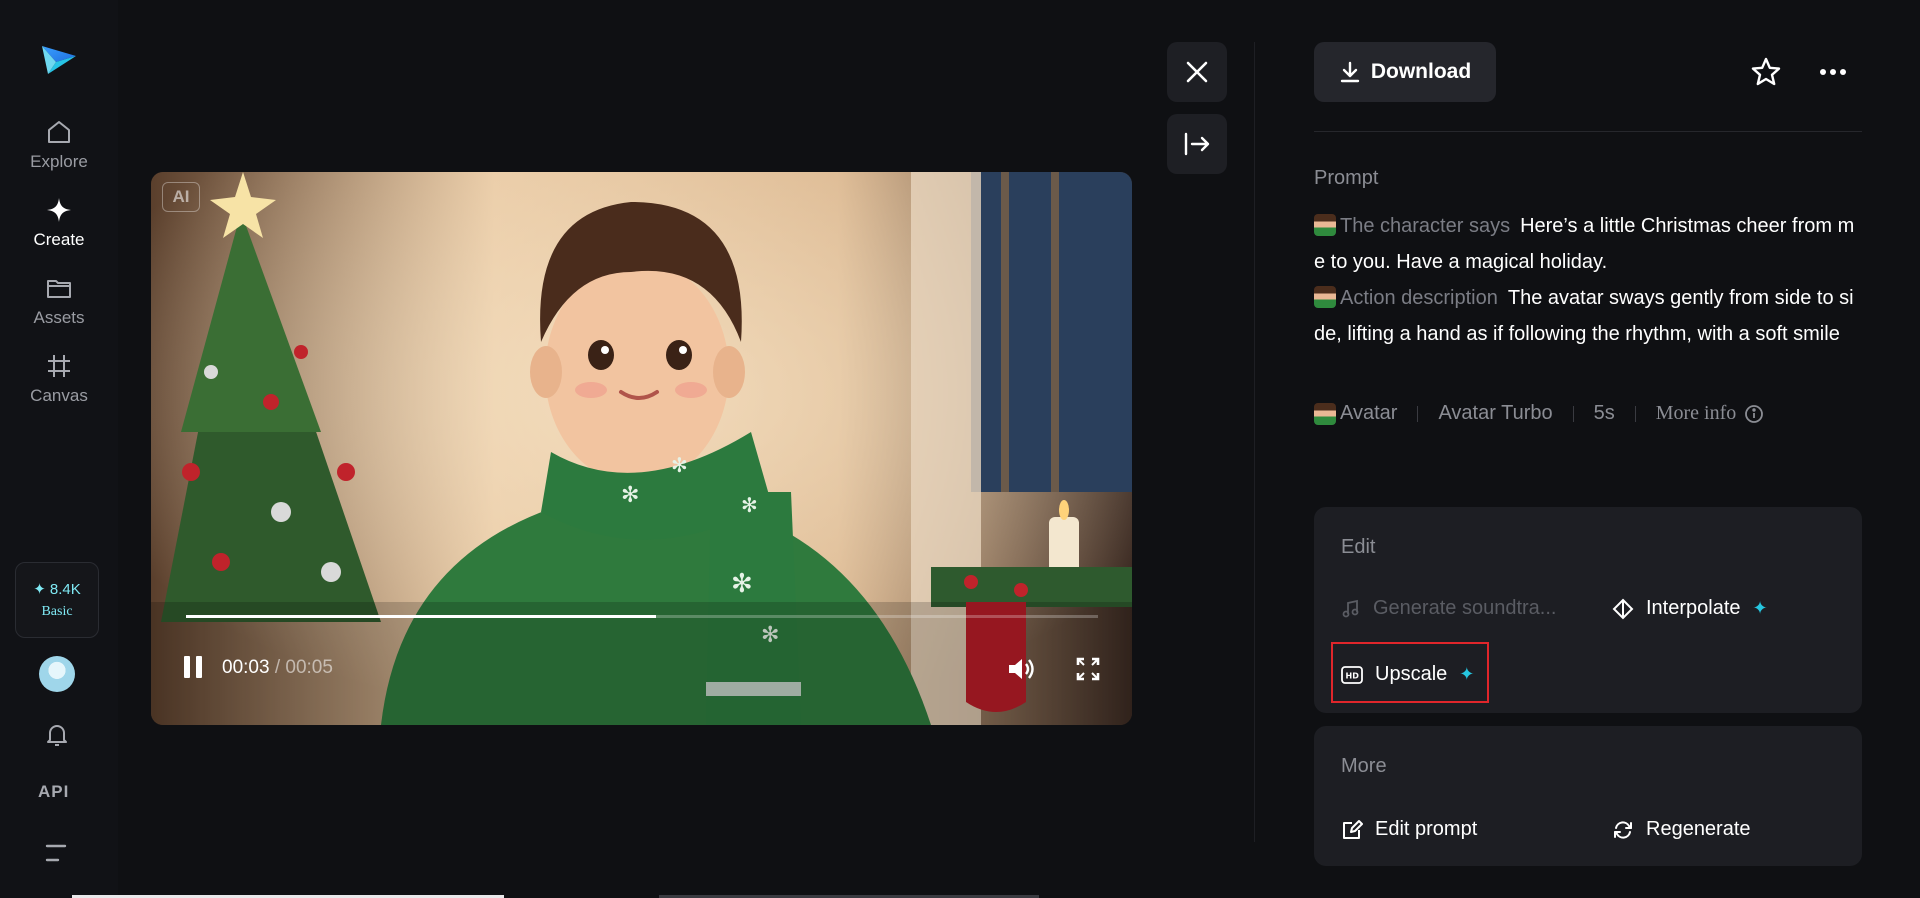 This screenshot has height=898, width=1920. Describe the element at coordinates (1254, 442) in the screenshot. I see `panel-divider` at that location.